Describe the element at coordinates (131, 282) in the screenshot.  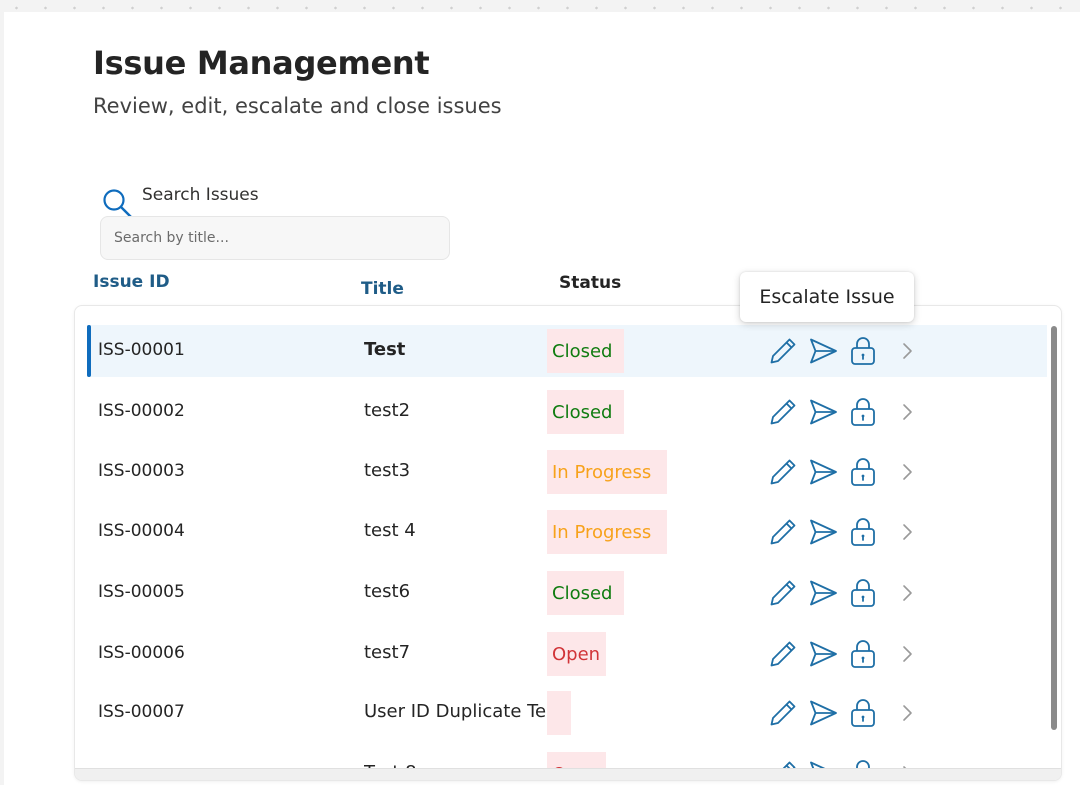
I see `column-header-issue-id: Issue ID` at that location.